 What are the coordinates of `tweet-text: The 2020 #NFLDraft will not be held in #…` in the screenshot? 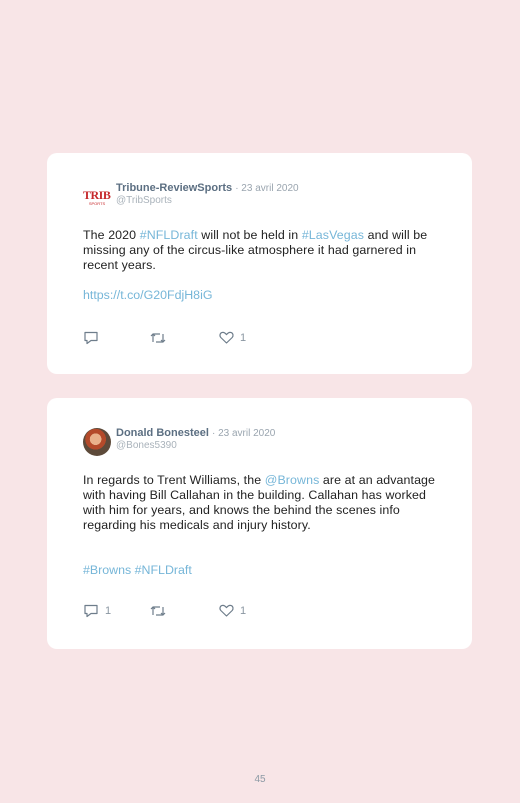 It's located at (263, 250).